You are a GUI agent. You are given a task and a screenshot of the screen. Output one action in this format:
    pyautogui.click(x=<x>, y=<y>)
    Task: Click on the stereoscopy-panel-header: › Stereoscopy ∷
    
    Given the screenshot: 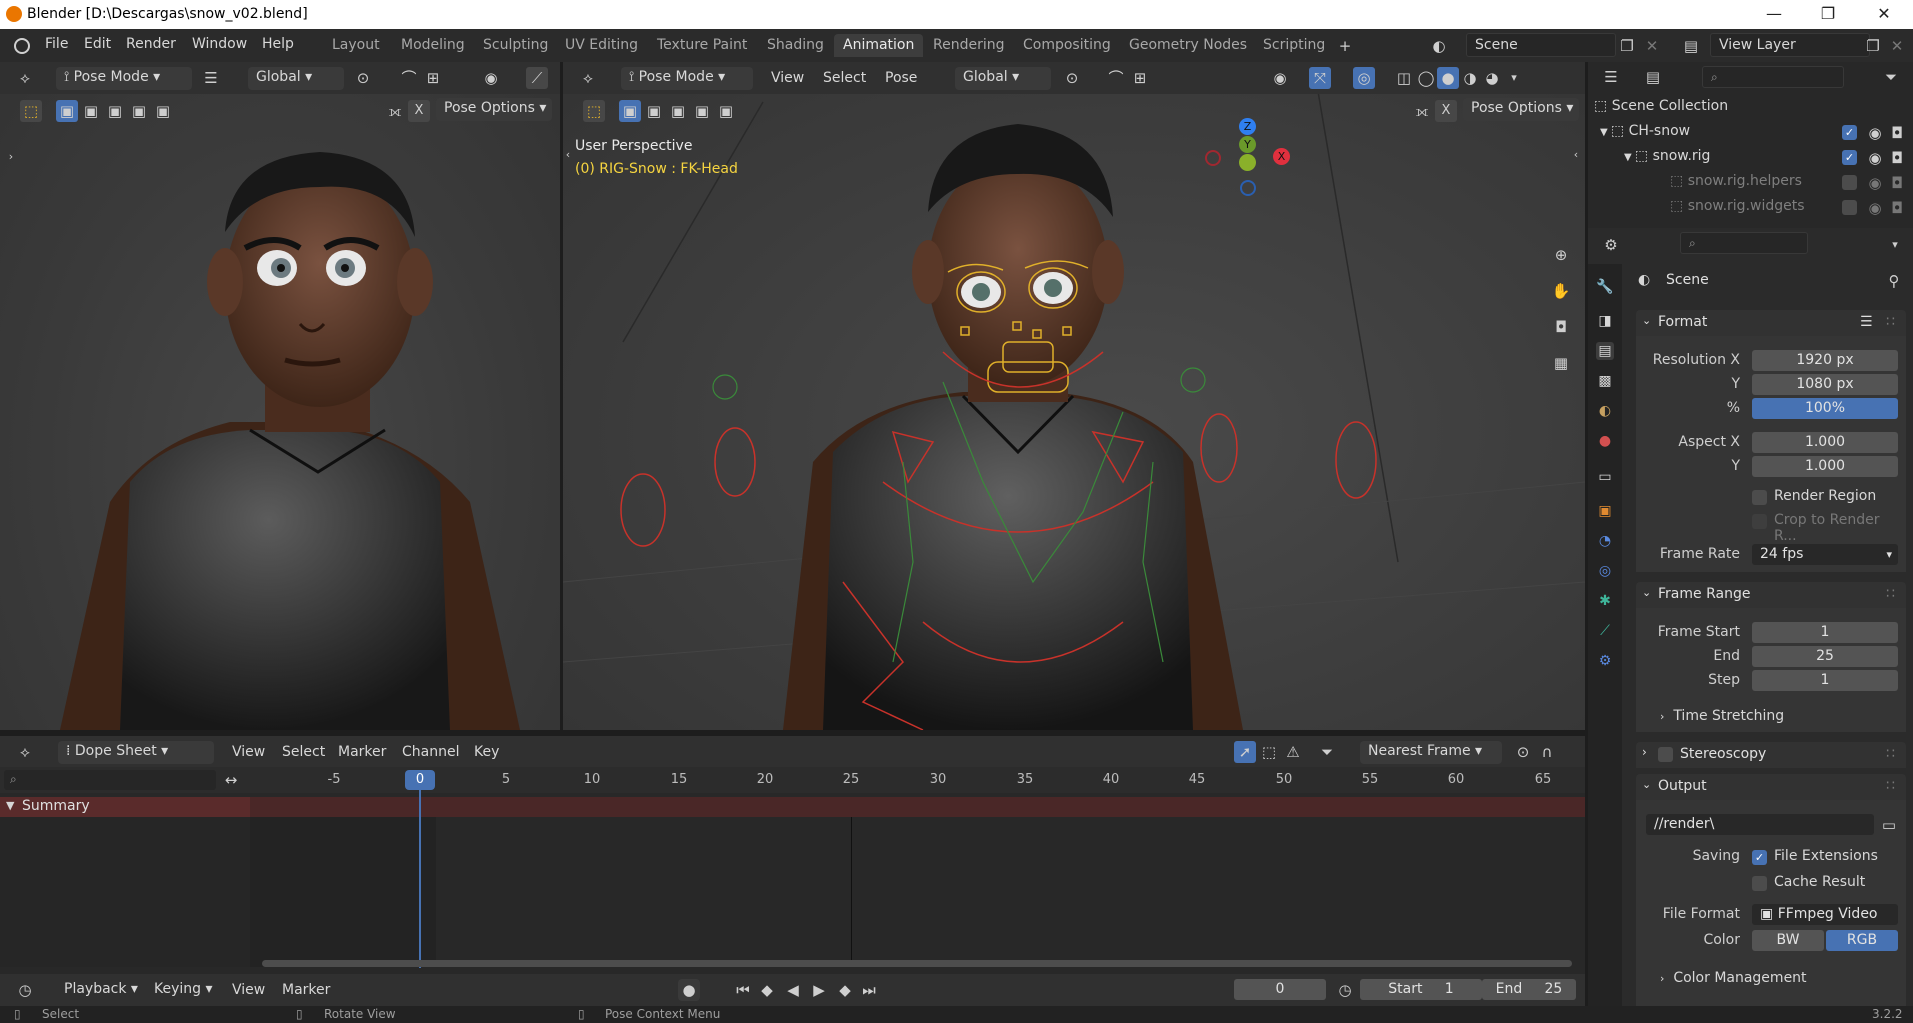 What is the action you would take?
    pyautogui.click(x=1771, y=755)
    